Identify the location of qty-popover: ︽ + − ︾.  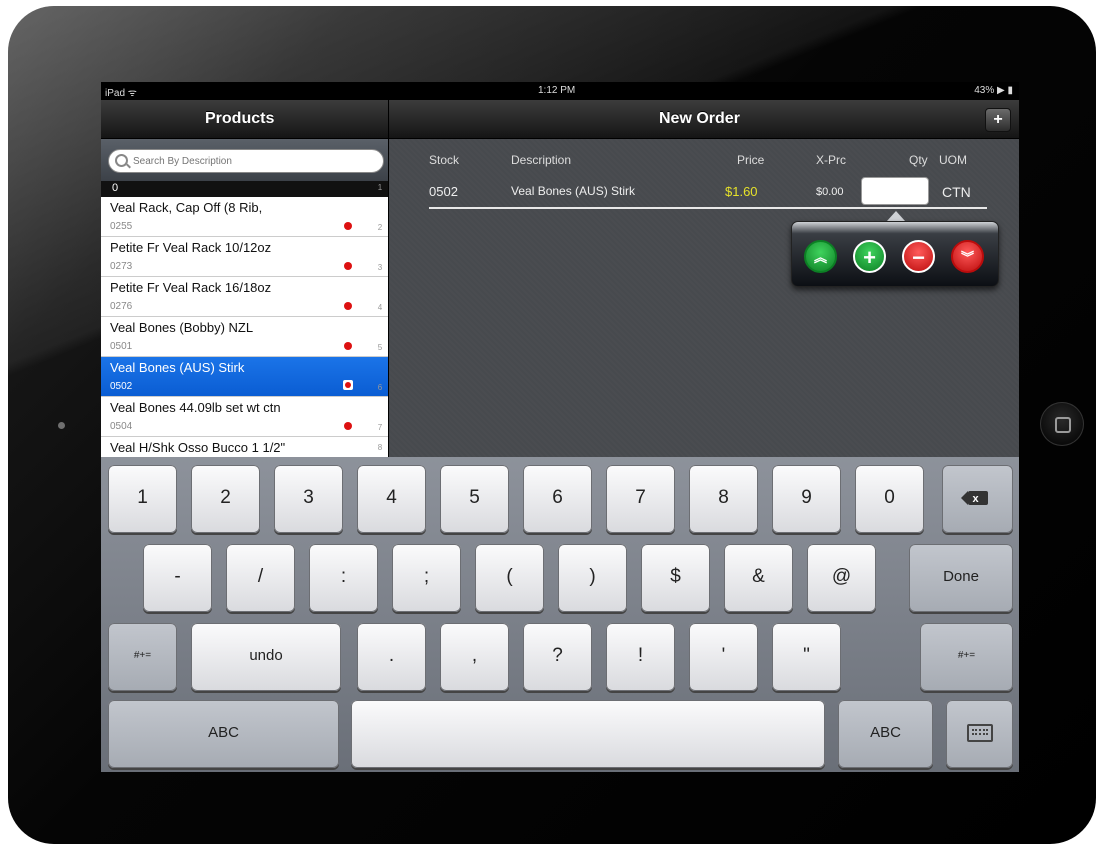
(895, 254).